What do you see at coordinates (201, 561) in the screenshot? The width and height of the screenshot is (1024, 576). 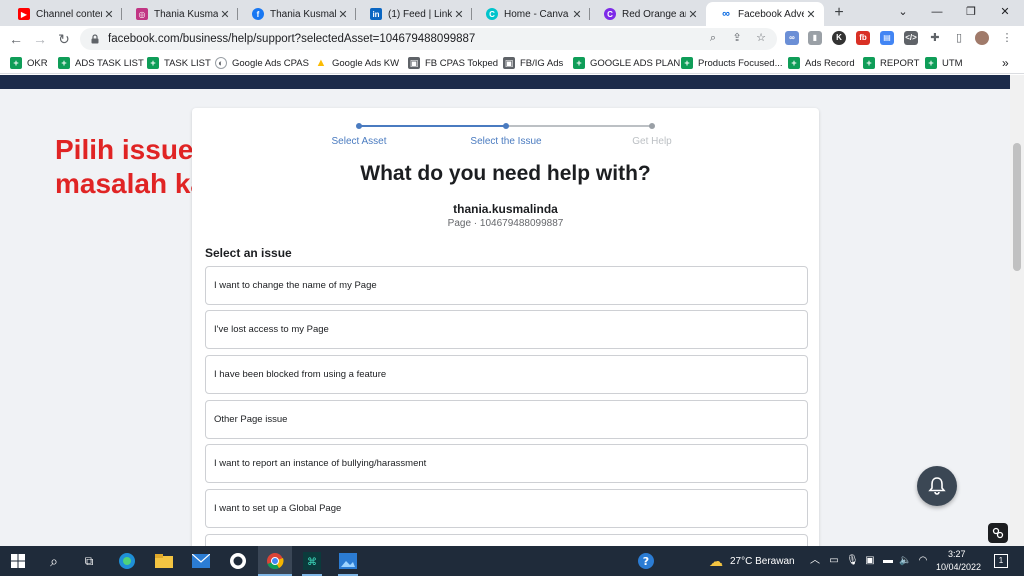 I see `mail-icon` at bounding box center [201, 561].